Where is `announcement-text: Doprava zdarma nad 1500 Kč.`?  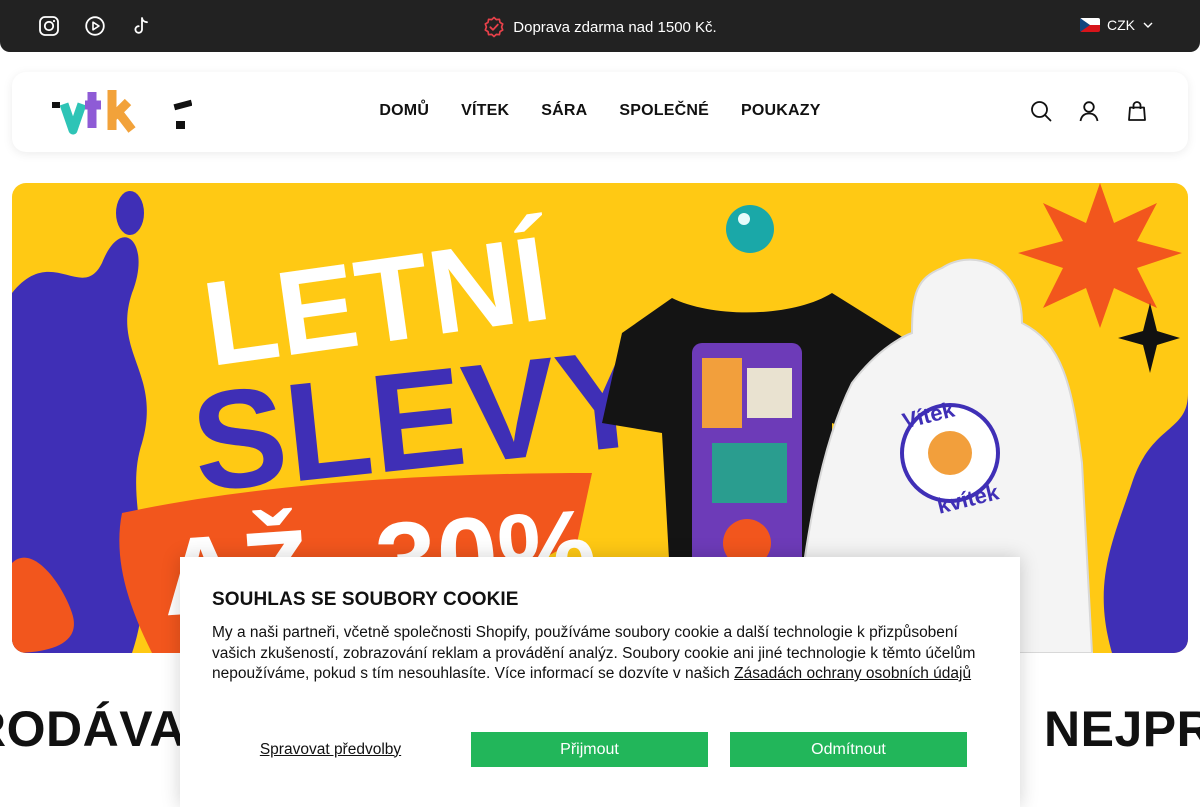 announcement-text: Doprava zdarma nad 1500 Kč. is located at coordinates (615, 27).